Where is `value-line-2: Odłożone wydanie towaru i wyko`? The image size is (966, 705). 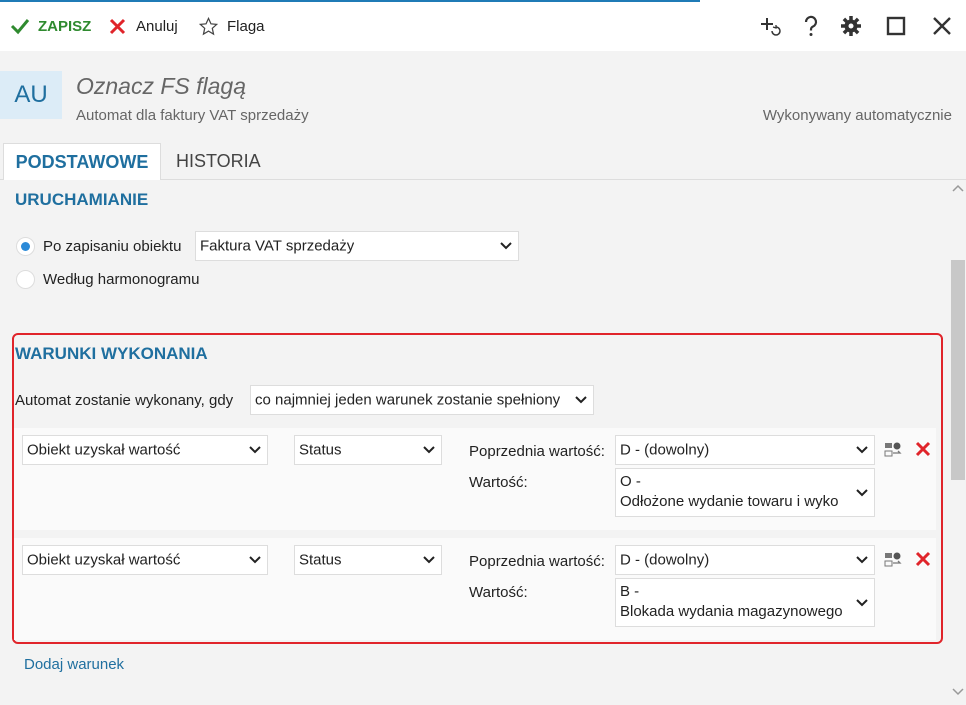 value-line-2: Odłożone wydanie towaru i wyko is located at coordinates (729, 501).